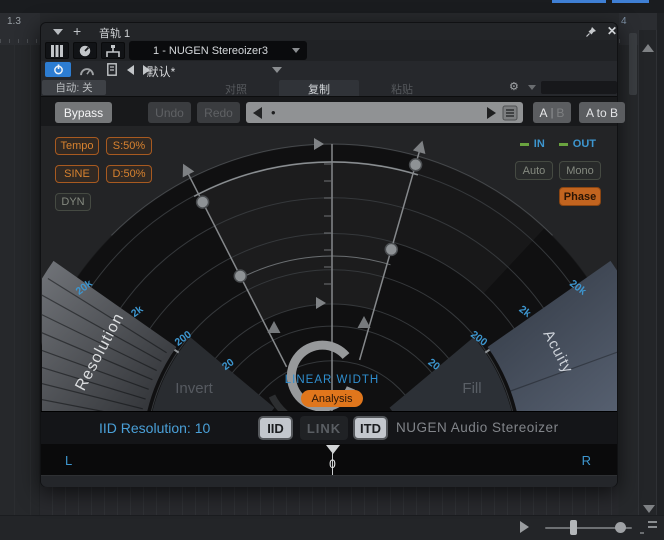  I want to click on analysis-button: Analysis, so click(332, 398).